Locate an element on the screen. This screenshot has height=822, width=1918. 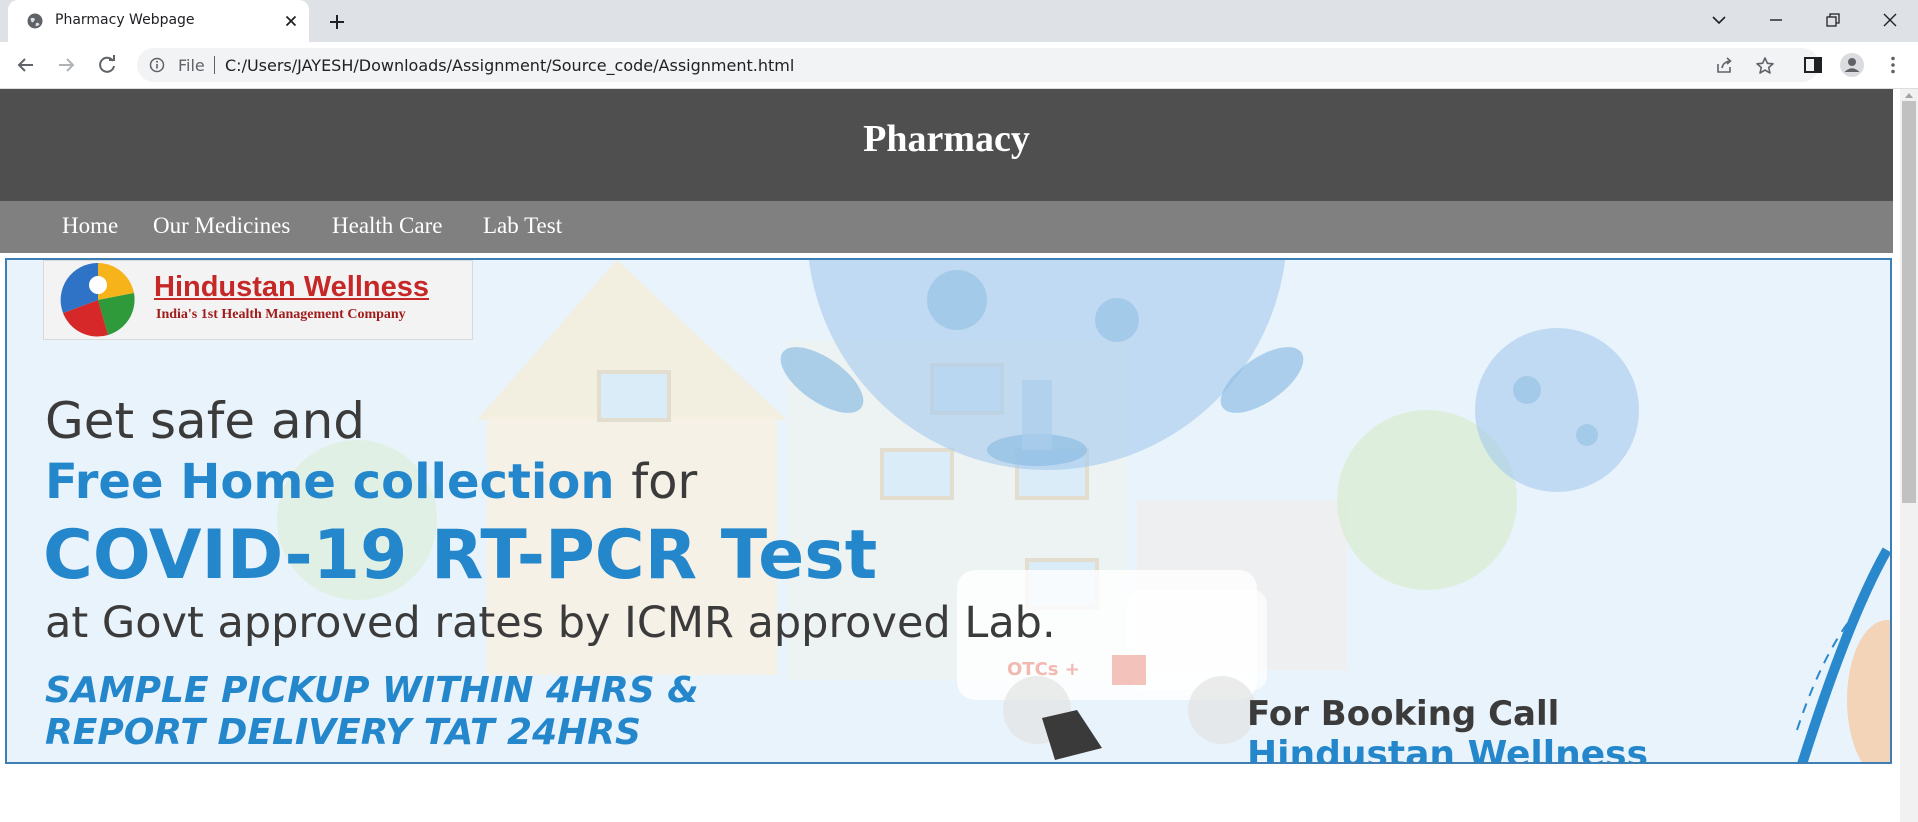
banner-delivery-line: REPORT DELIVERY TAT 24HRS is located at coordinates (343, 732).